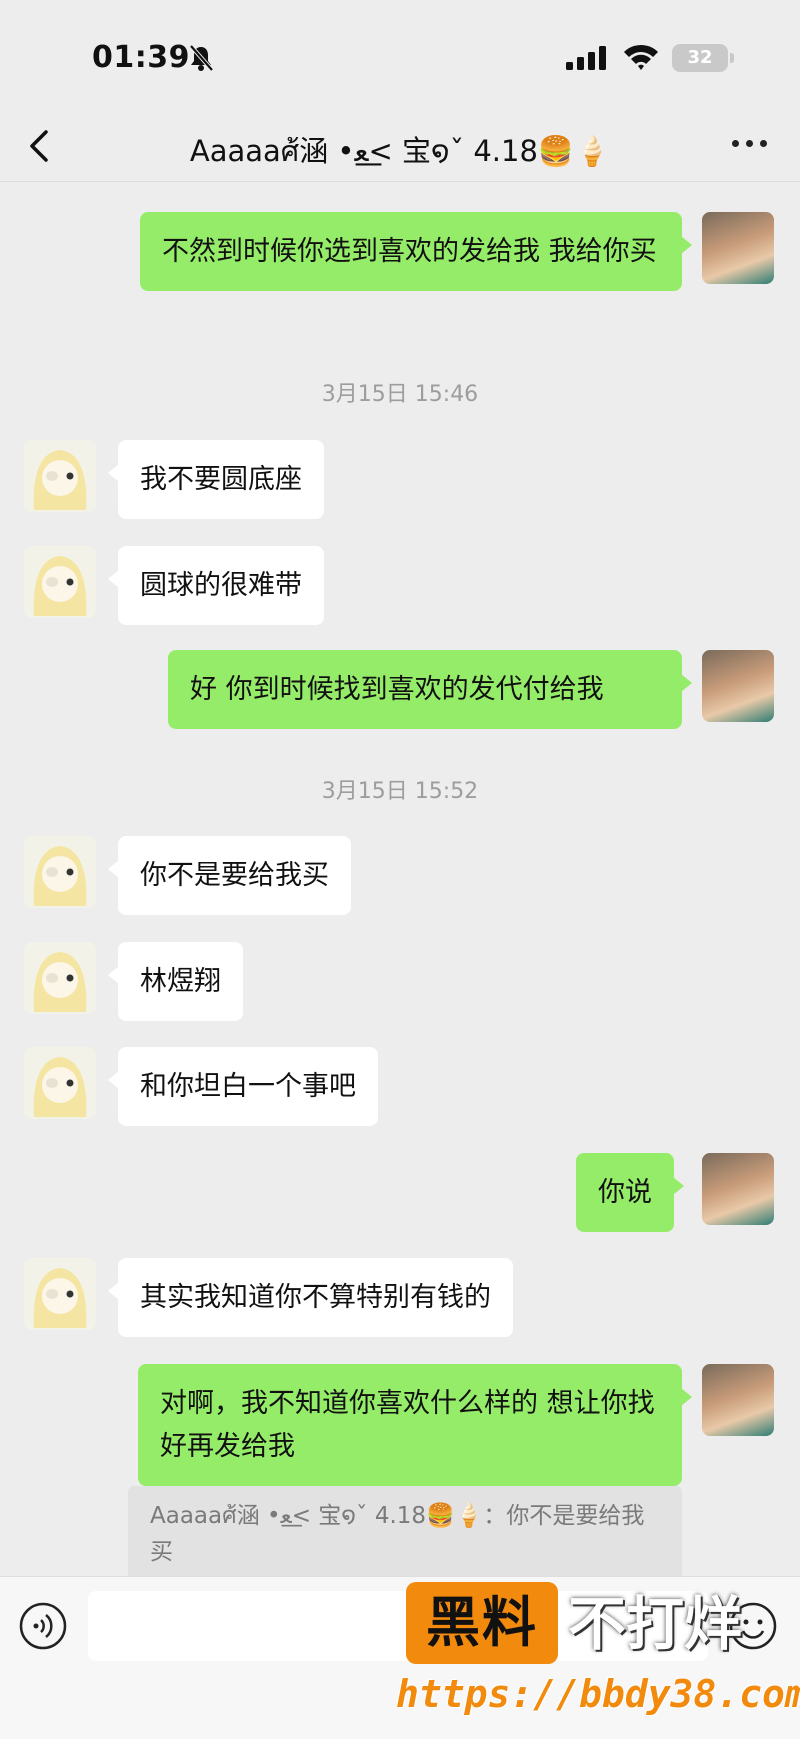 Image resolution: width=800 pixels, height=1739 pixels. What do you see at coordinates (482, 1623) in the screenshot?
I see `watermark-brand: 黑料` at bounding box center [482, 1623].